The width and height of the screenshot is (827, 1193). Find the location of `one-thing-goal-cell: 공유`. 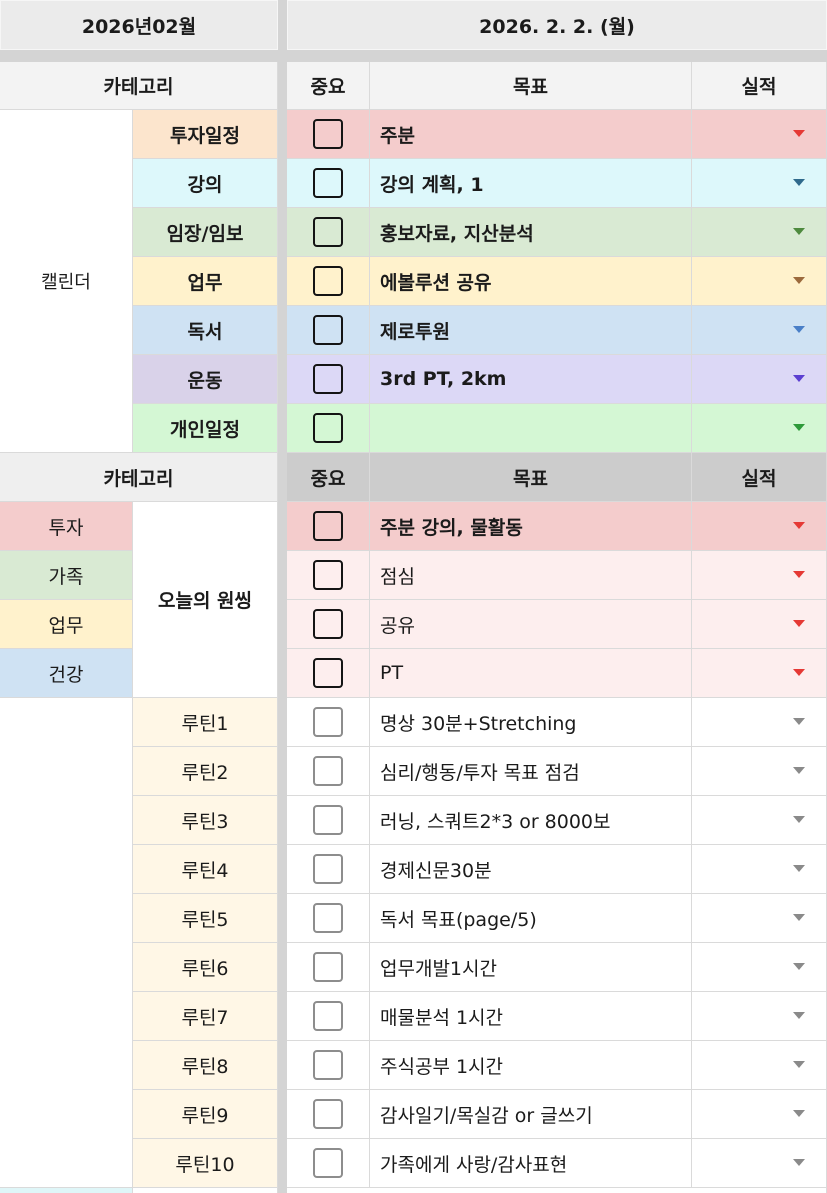

one-thing-goal-cell: 공유 is located at coordinates (531, 624).